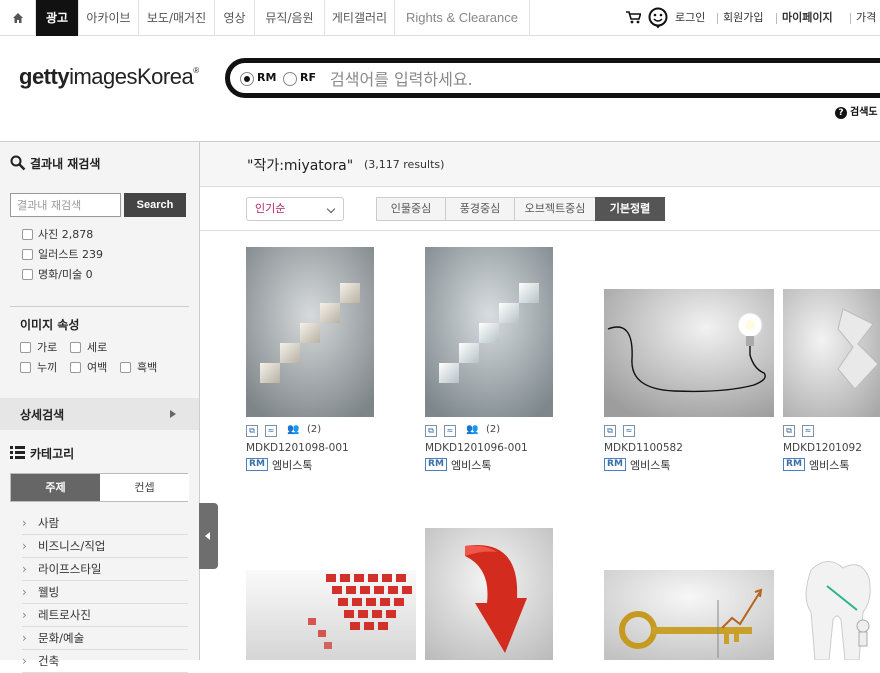 This screenshot has width=880, height=673. What do you see at coordinates (50, 325) in the screenshot?
I see `props-title: 이미지 속성` at bounding box center [50, 325].